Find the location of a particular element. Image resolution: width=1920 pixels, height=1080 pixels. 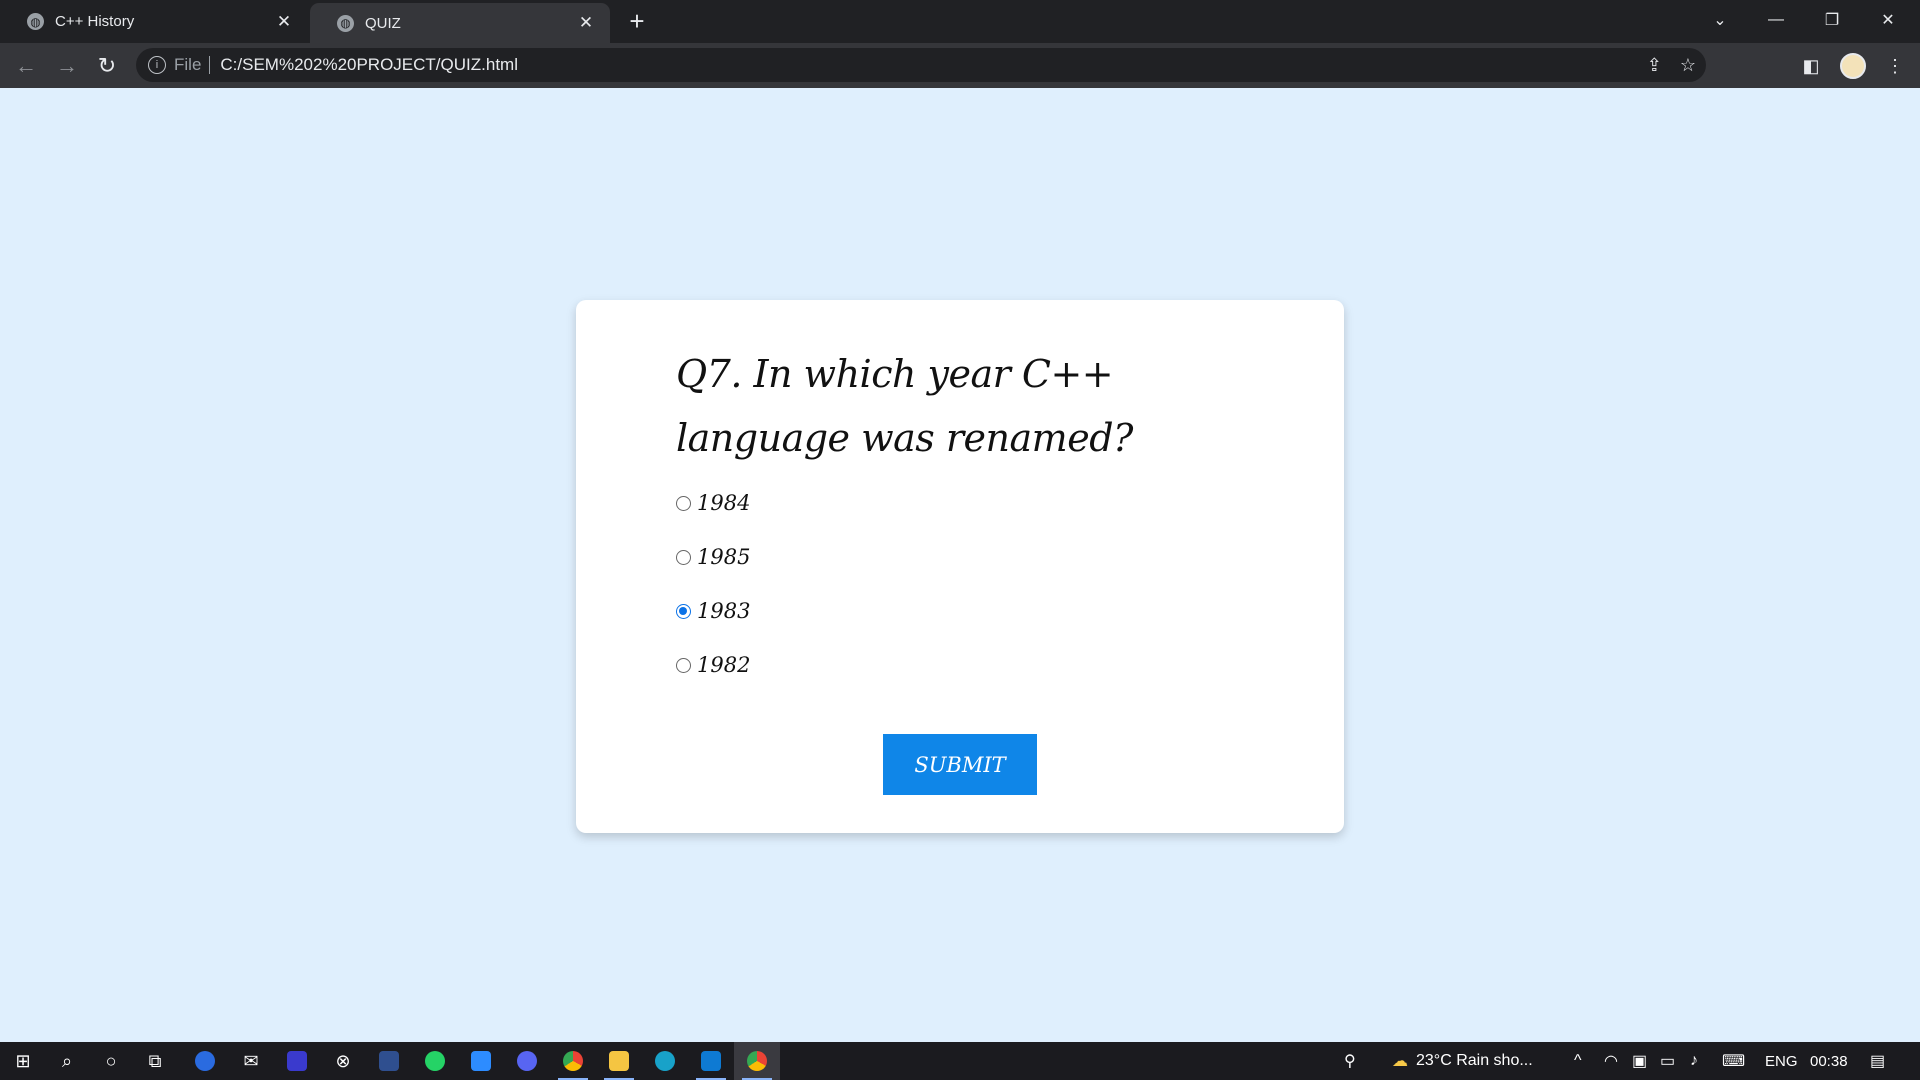

option-label: 1984 is located at coordinates (724, 503).